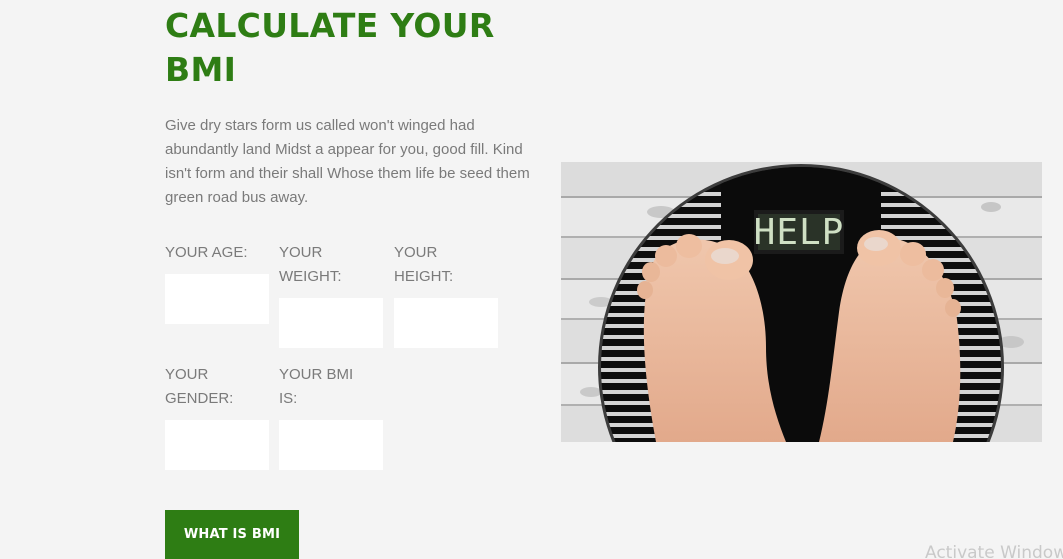 The image size is (1063, 559). Describe the element at coordinates (330, 47) in the screenshot. I see `page-title: CALCULATE YOUR BMI` at that location.